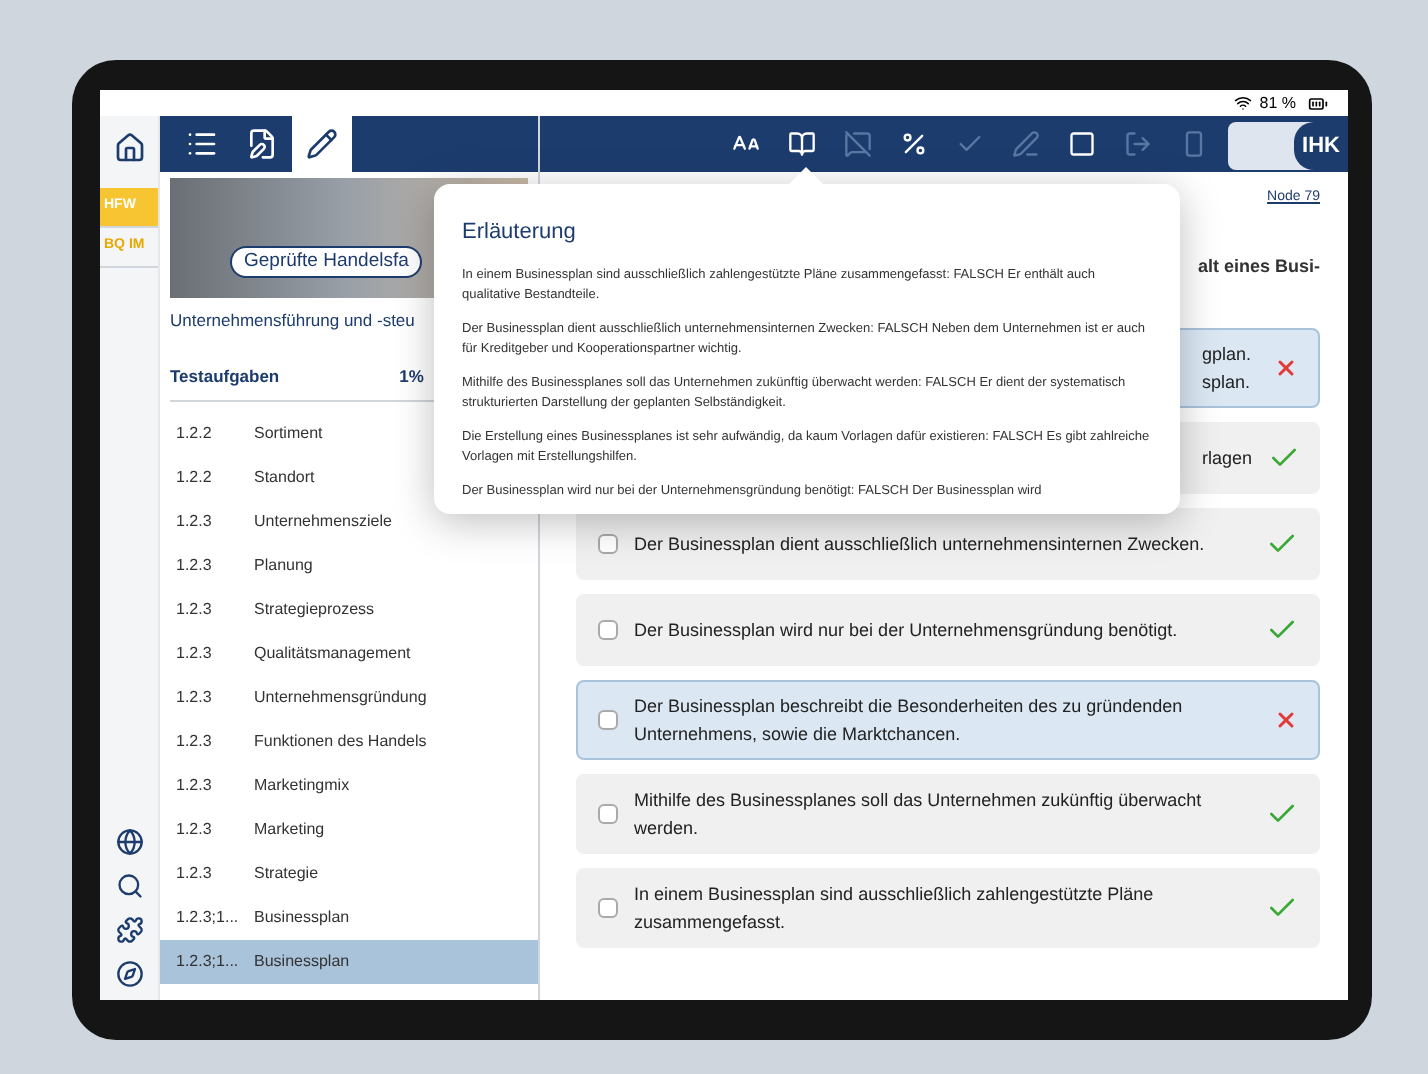  I want to click on home-icon, so click(129, 148).